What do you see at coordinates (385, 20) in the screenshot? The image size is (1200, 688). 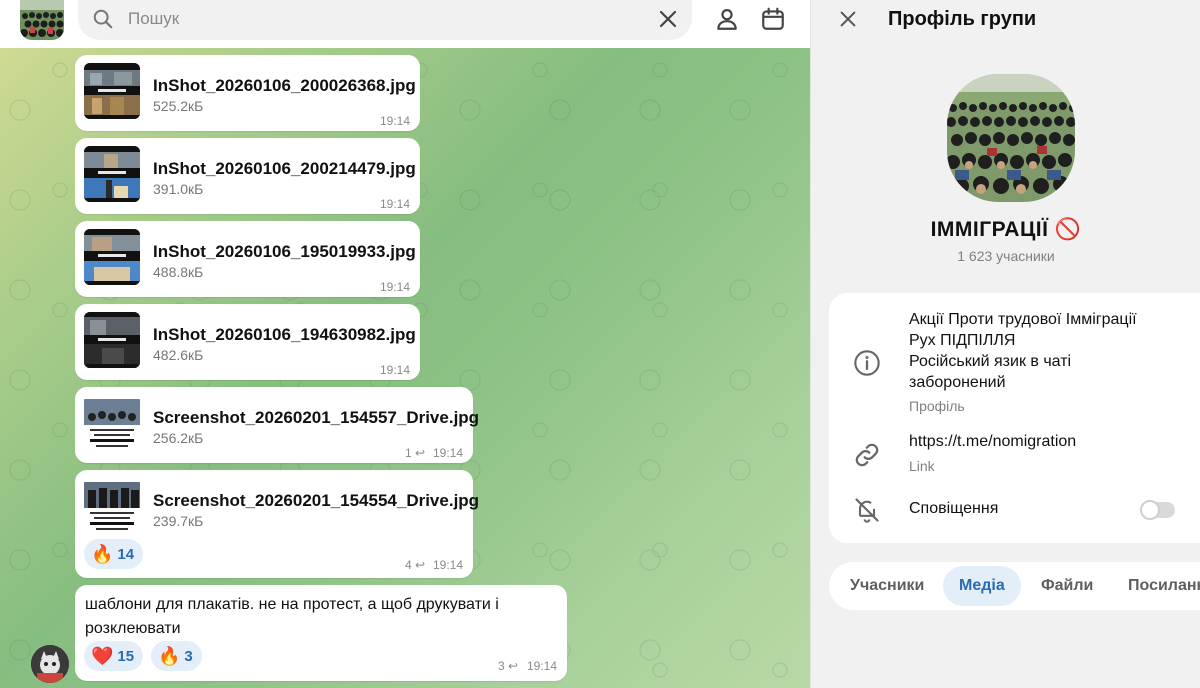 I see `search-bar: Пошук` at bounding box center [385, 20].